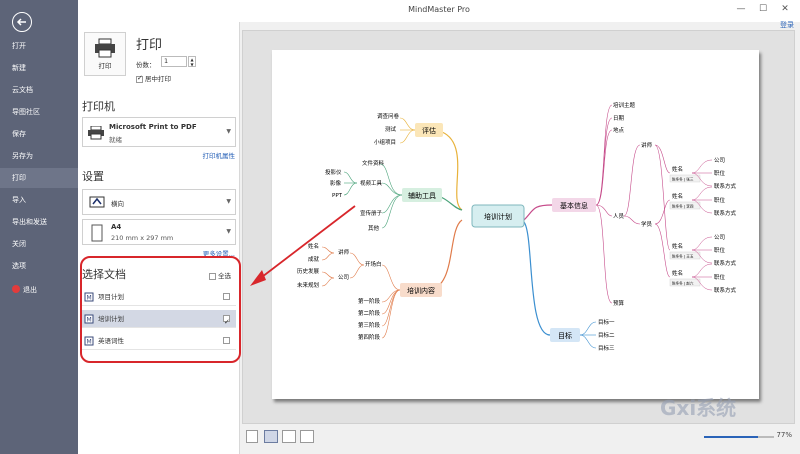  What do you see at coordinates (39, 266) in the screenshot?
I see `sidebar-item-options: 选项` at bounding box center [39, 266].